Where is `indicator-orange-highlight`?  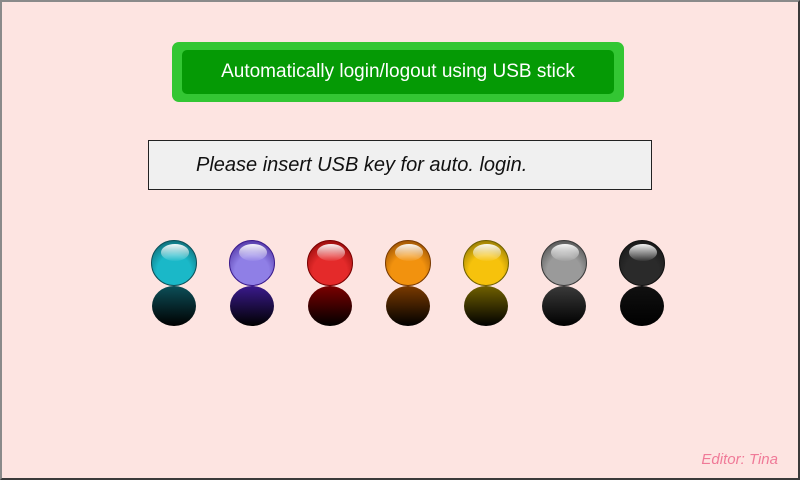
indicator-orange-highlight is located at coordinates (409, 252).